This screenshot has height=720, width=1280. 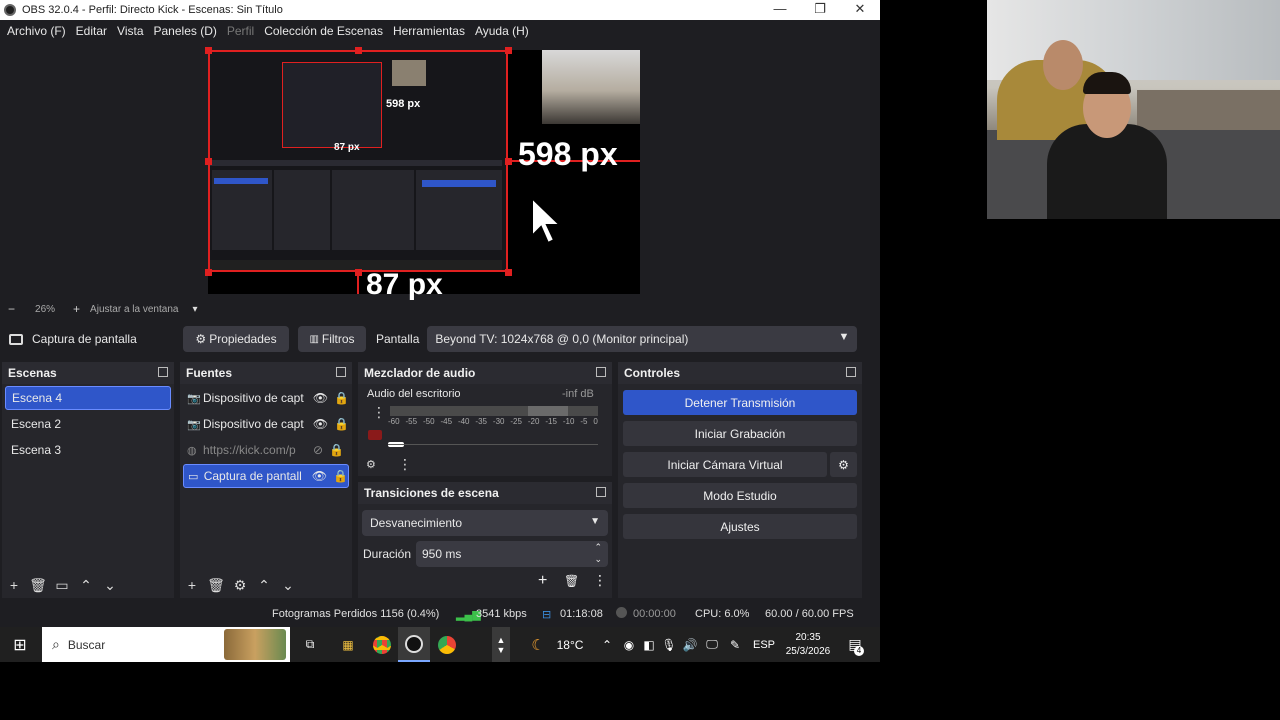 What do you see at coordinates (20, 644) in the screenshot?
I see `windows-start-icon: ⊞` at bounding box center [20, 644].